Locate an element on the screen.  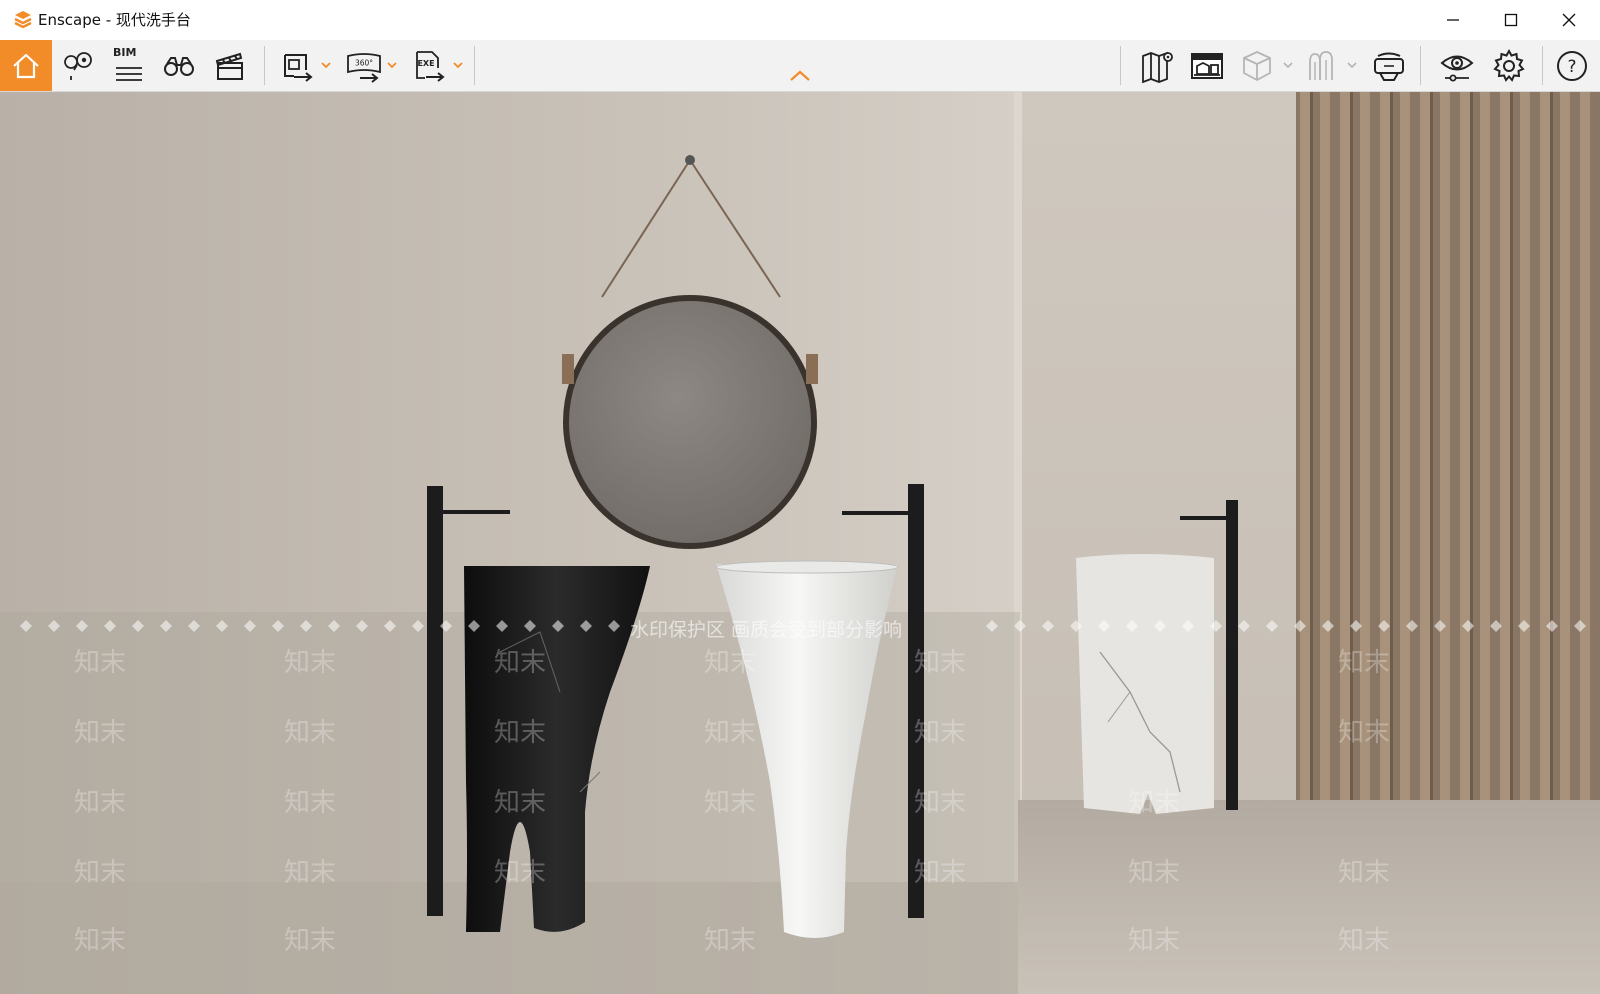
enscape-logo-icon is located at coordinates (23, 20).